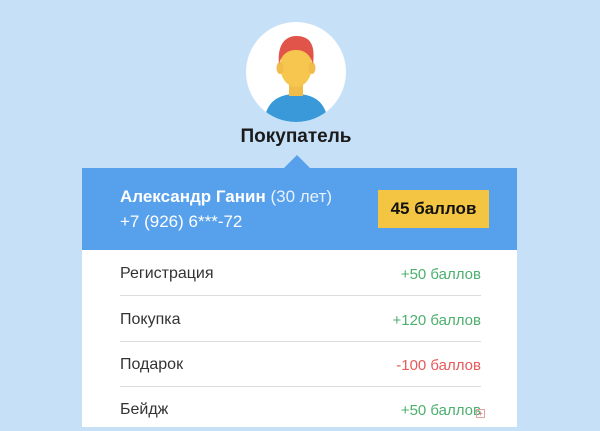  Describe the element at coordinates (150, 319) in the screenshot. I see `history-label: Покупка` at that location.